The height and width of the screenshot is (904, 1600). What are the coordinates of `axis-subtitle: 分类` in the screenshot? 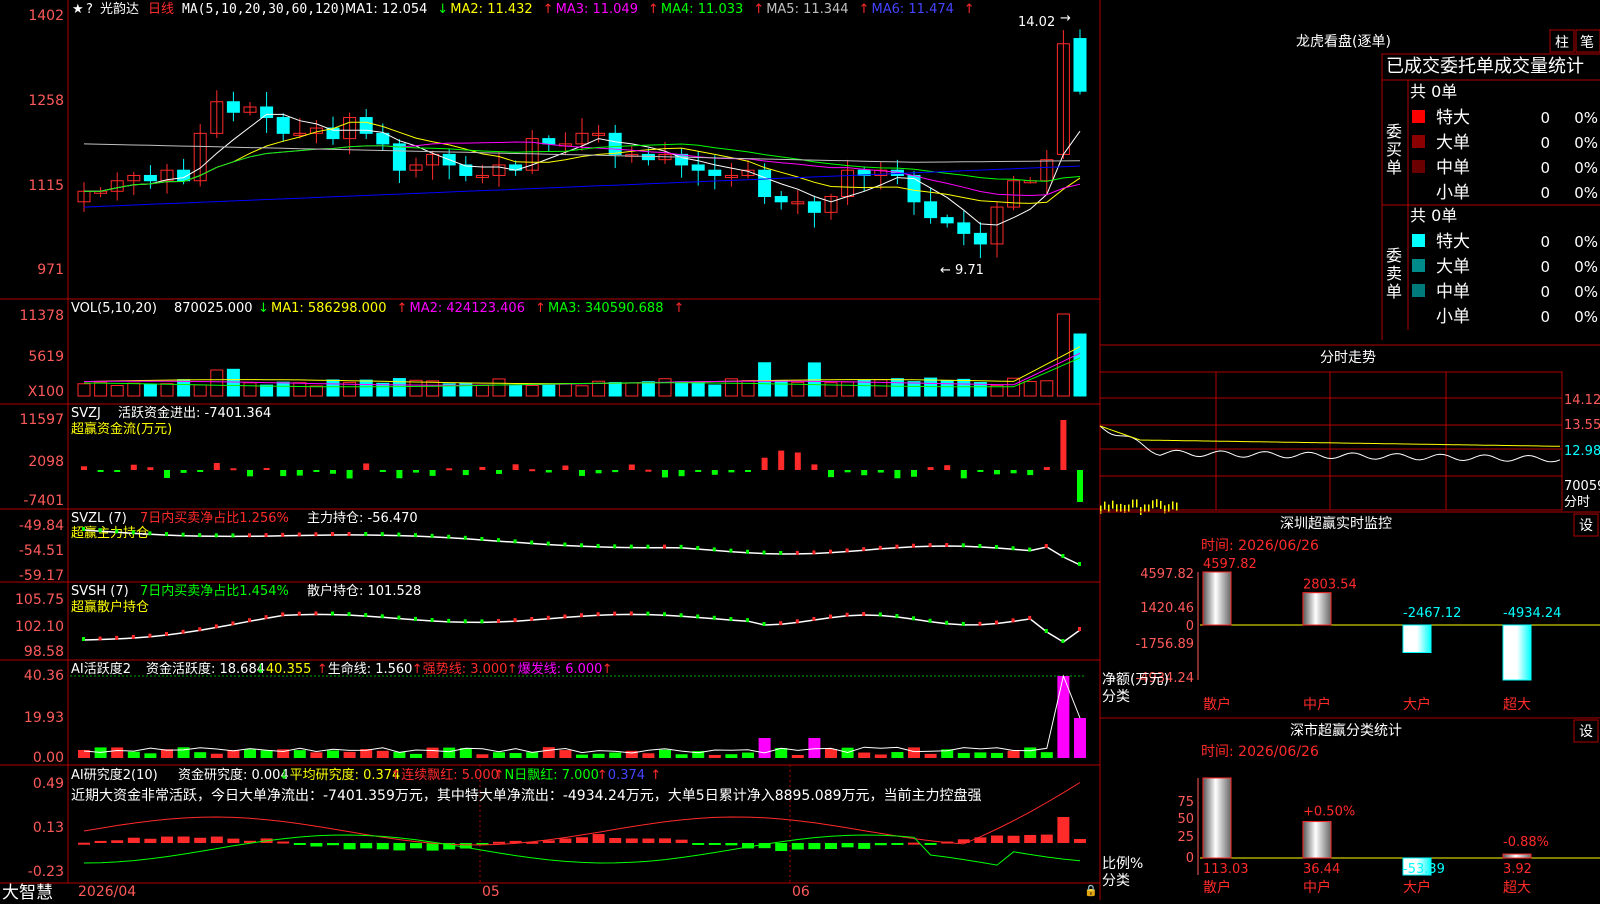 It's located at (1116, 697).